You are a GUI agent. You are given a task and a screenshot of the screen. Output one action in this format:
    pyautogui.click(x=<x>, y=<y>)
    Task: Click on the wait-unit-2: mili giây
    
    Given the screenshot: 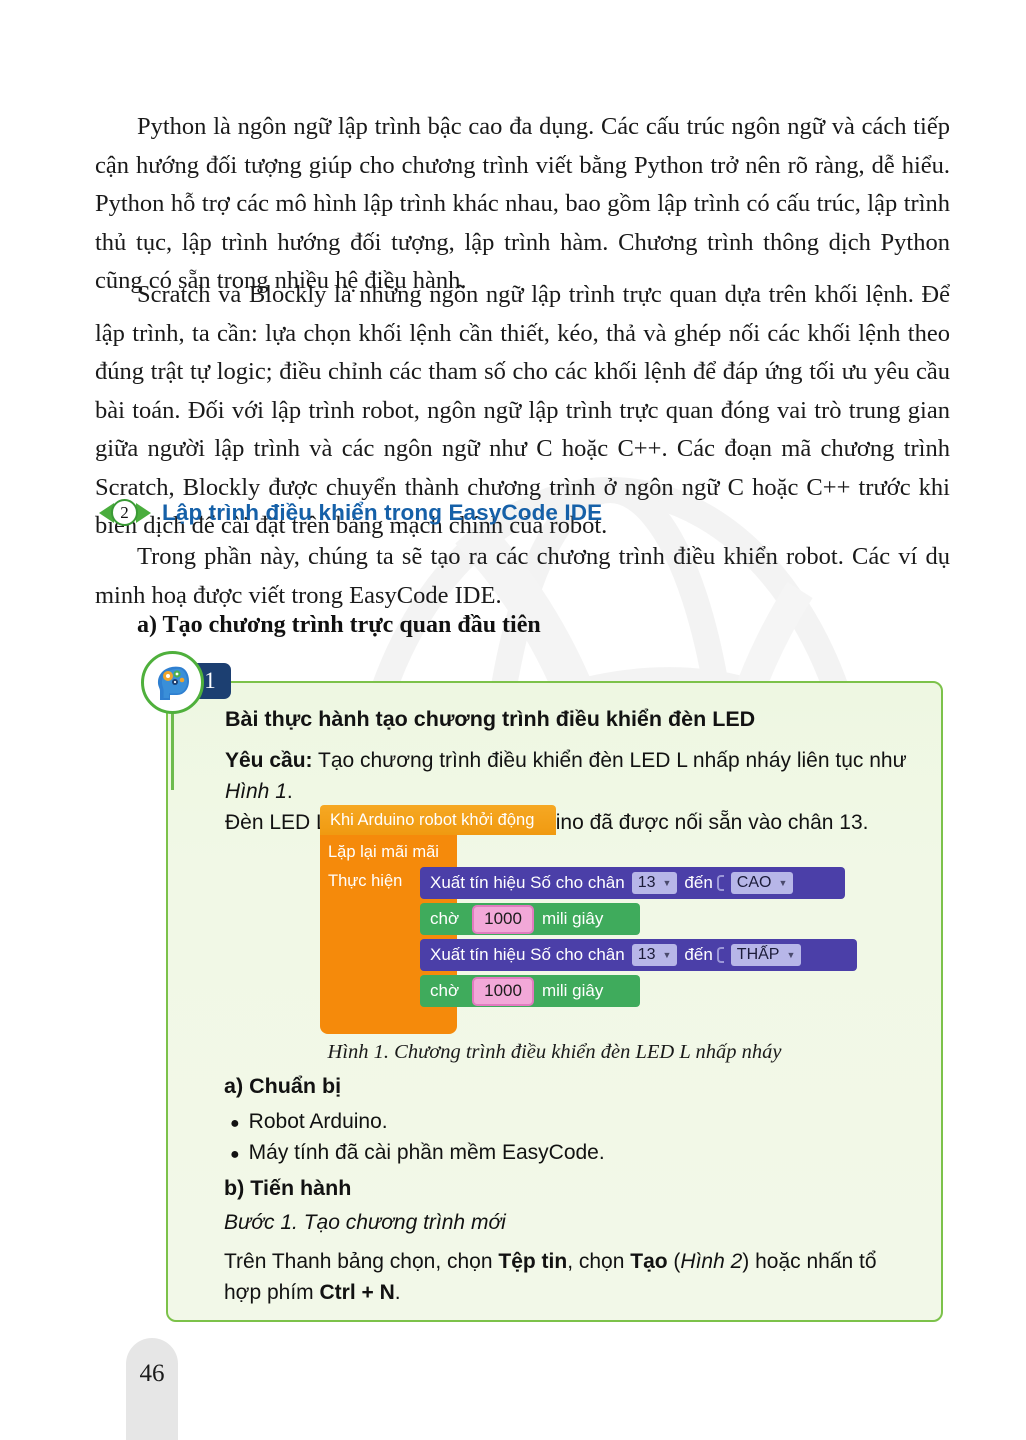 What is the action you would take?
    pyautogui.click(x=572, y=990)
    